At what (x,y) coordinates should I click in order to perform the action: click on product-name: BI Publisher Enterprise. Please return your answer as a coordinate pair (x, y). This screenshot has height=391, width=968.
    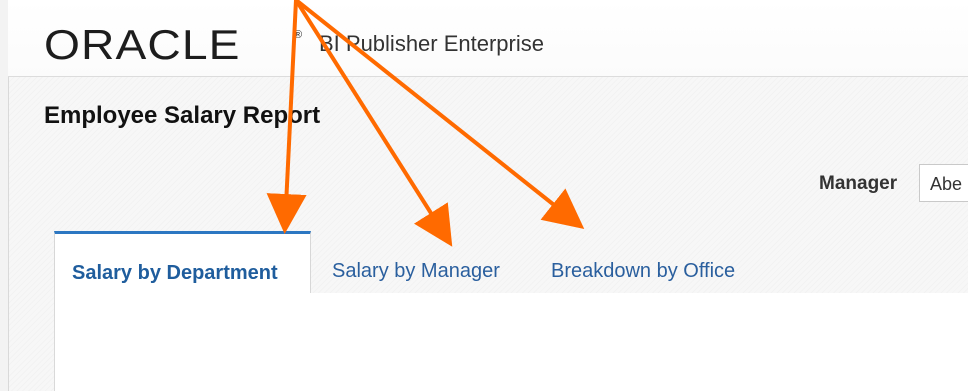
    Looking at the image, I should click on (431, 43).